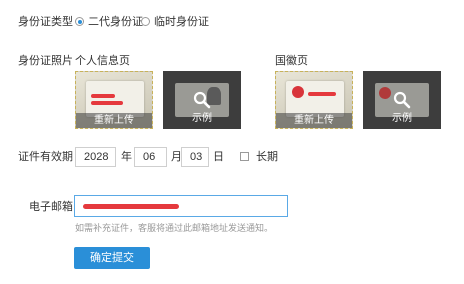 This screenshot has height=284, width=464. Describe the element at coordinates (95, 157) in the screenshot. I see `validity-year-input: 2028` at that location.